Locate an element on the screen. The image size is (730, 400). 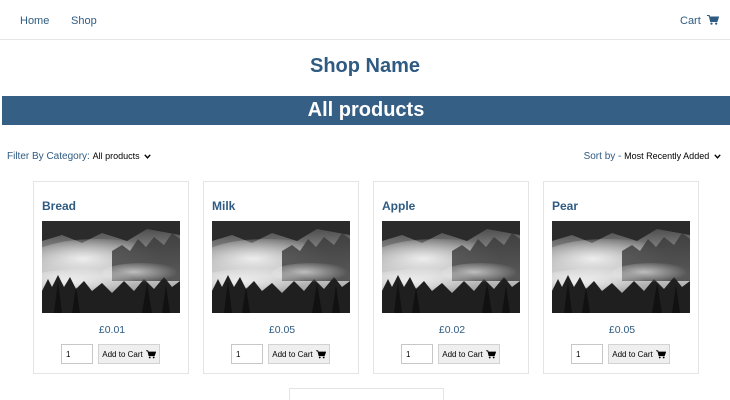
nav-shop-link: Shop is located at coordinates (84, 21).